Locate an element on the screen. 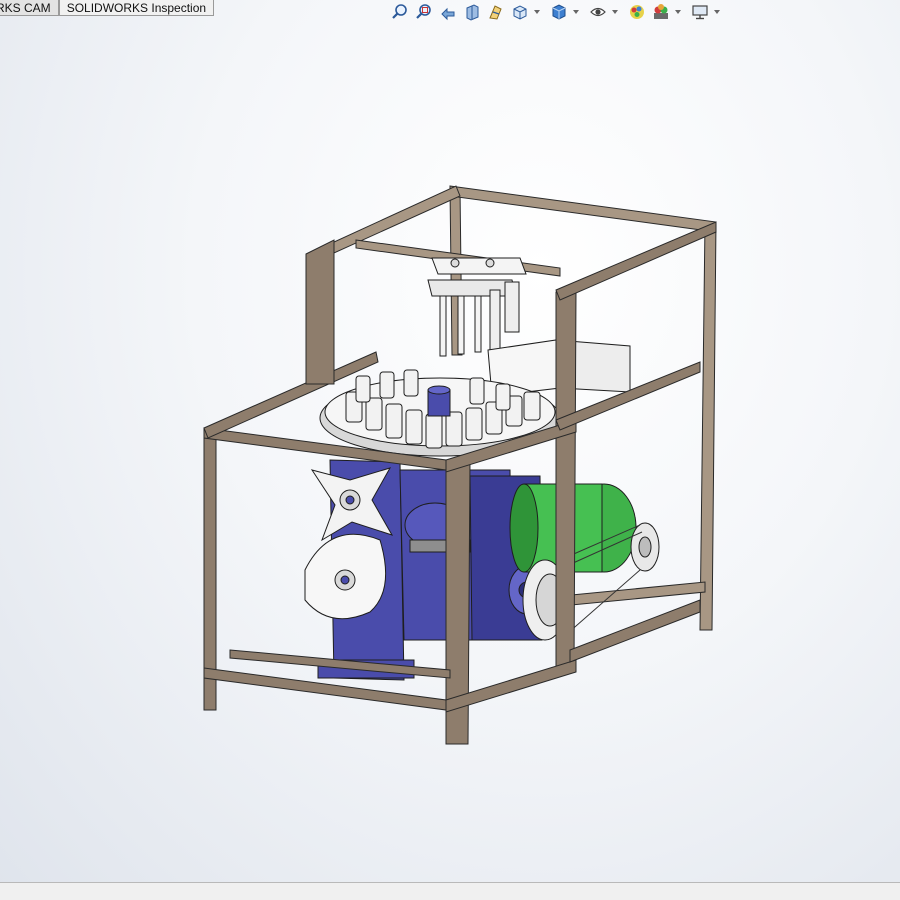  display-style-dropdown is located at coordinates (575, 12).